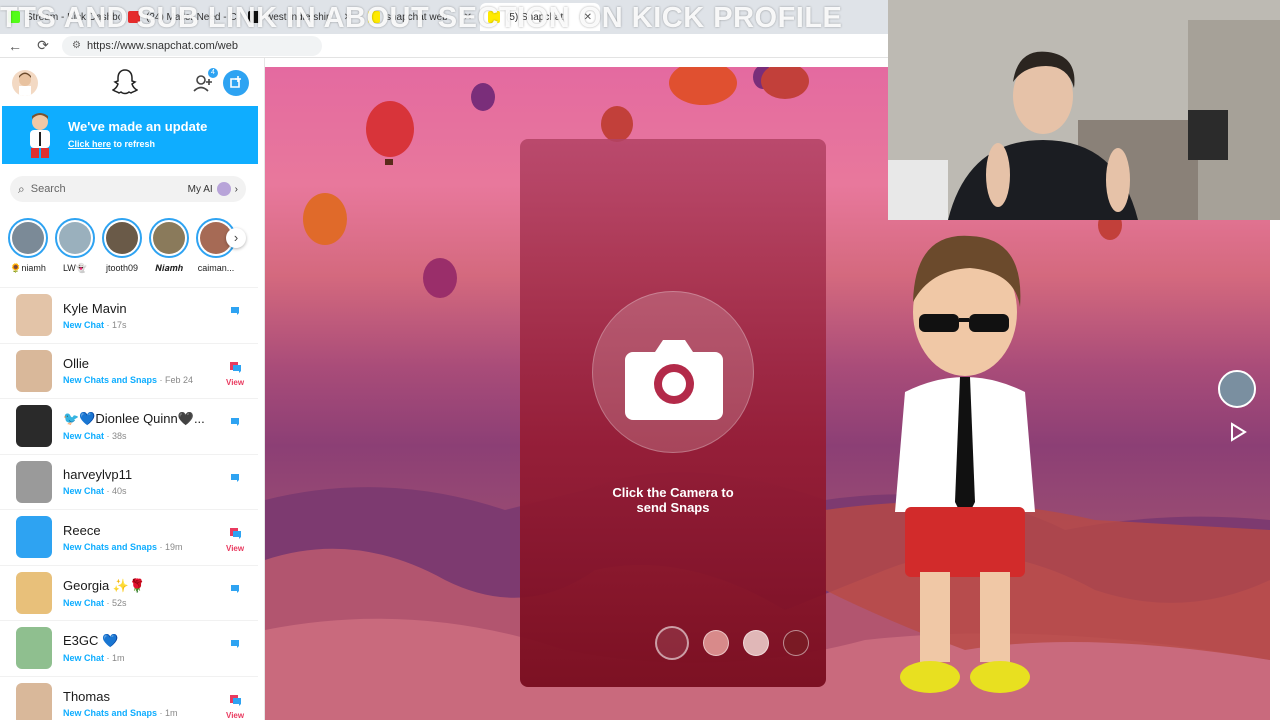 The image size is (1280, 720). What do you see at coordinates (129, 370) in the screenshot?
I see `chat-row: Ollie New Chats and Snaps · Feb 24 View` at bounding box center [129, 370].